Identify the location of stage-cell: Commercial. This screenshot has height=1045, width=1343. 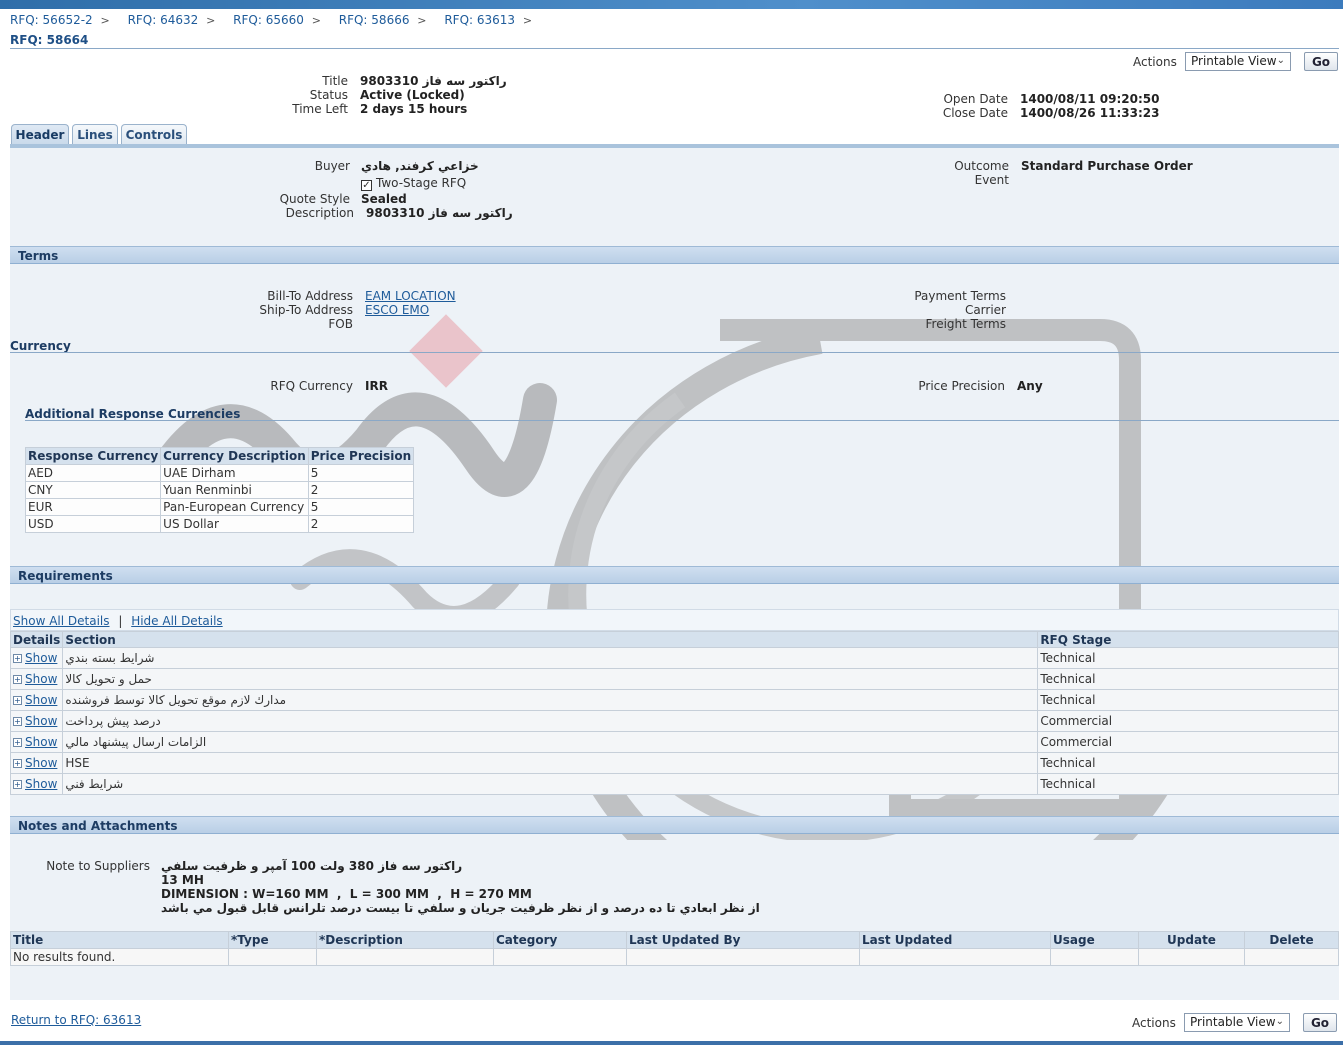
(1188, 721).